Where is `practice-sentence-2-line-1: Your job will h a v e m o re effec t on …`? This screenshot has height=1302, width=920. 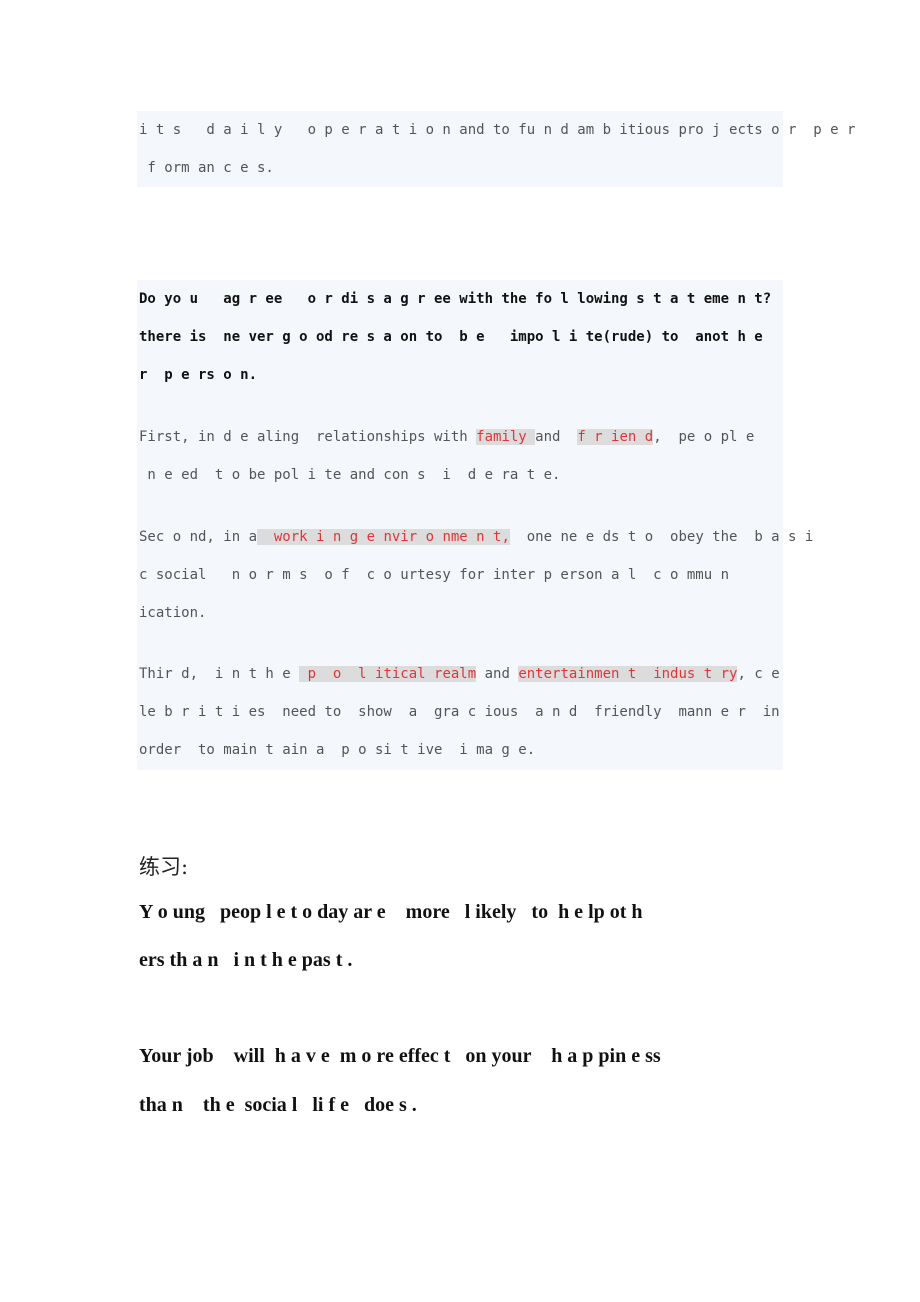
practice-sentence-2-line-1: Your job will h a v e m o re effec t on … is located at coordinates (400, 1056).